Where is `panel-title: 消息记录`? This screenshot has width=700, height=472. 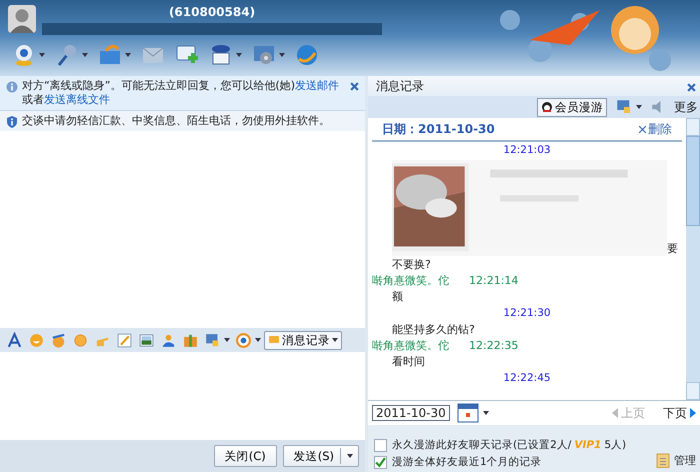 panel-title: 消息记录 is located at coordinates (400, 86).